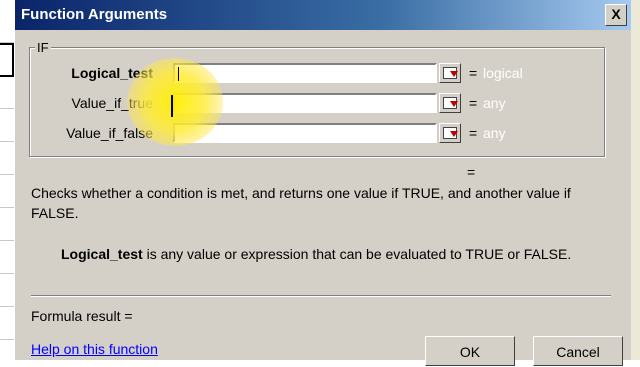  I want to click on logical-test-label: Logical_test, so click(112, 73).